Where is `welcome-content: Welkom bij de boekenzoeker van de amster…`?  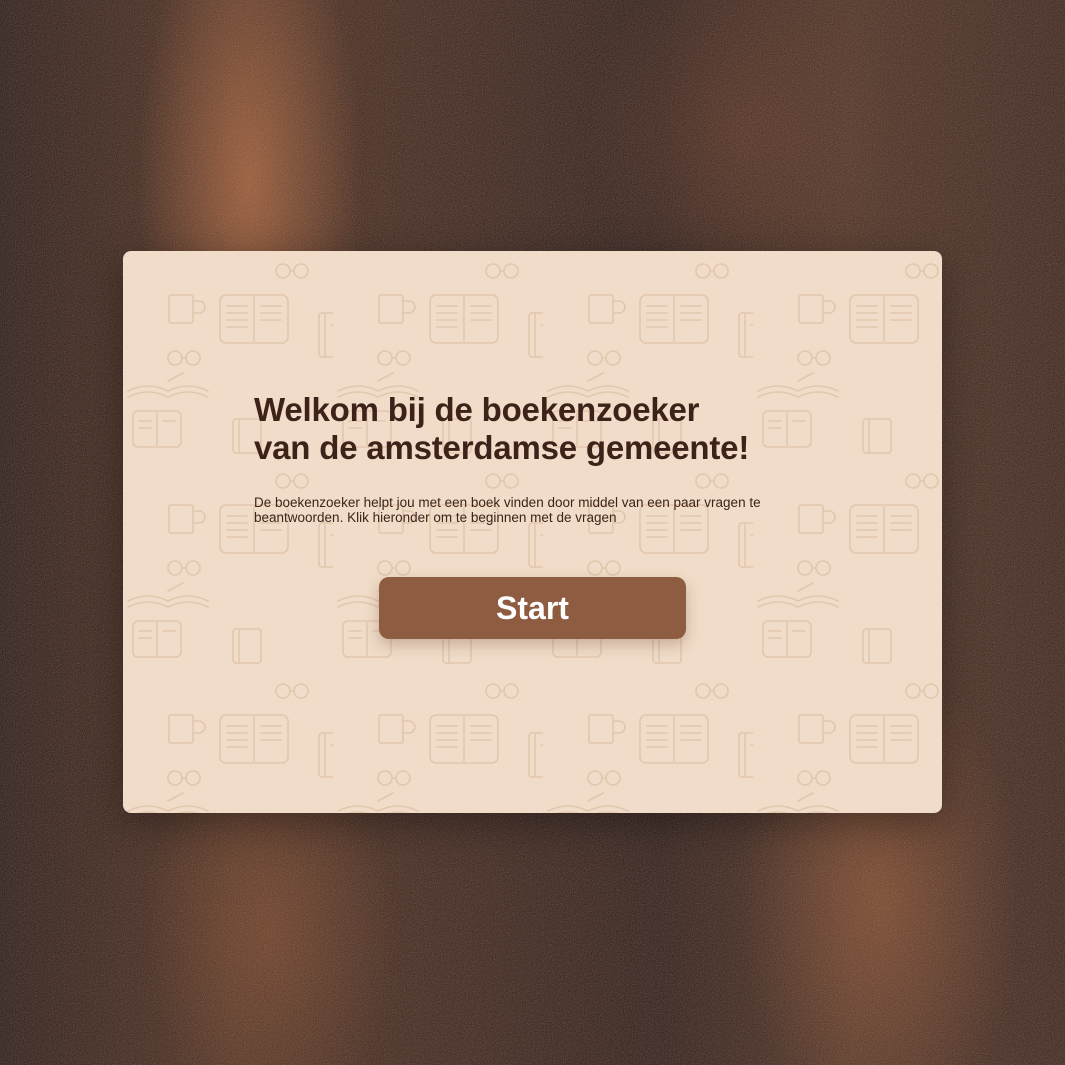
welcome-content: Welkom bij de boekenzoeker van de amster… is located at coordinates (554, 458).